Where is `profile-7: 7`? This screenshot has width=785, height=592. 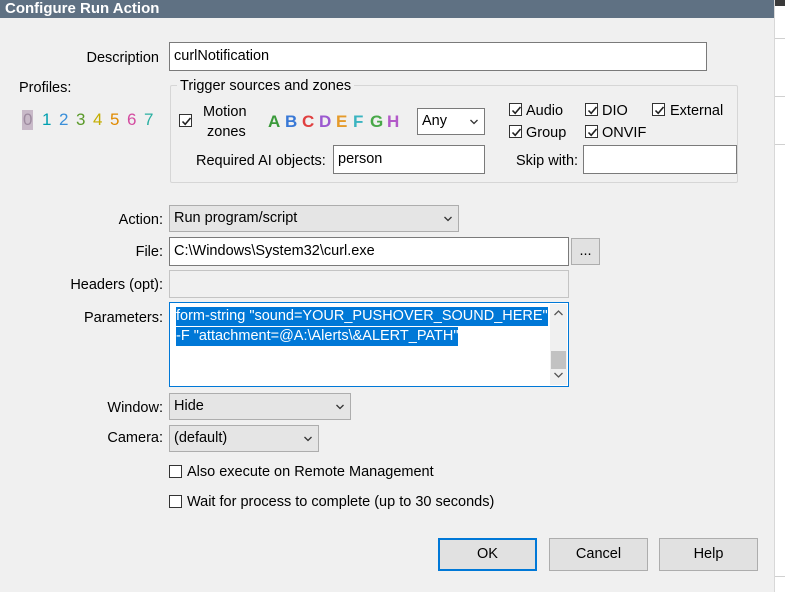
profile-7: 7 is located at coordinates (148, 120).